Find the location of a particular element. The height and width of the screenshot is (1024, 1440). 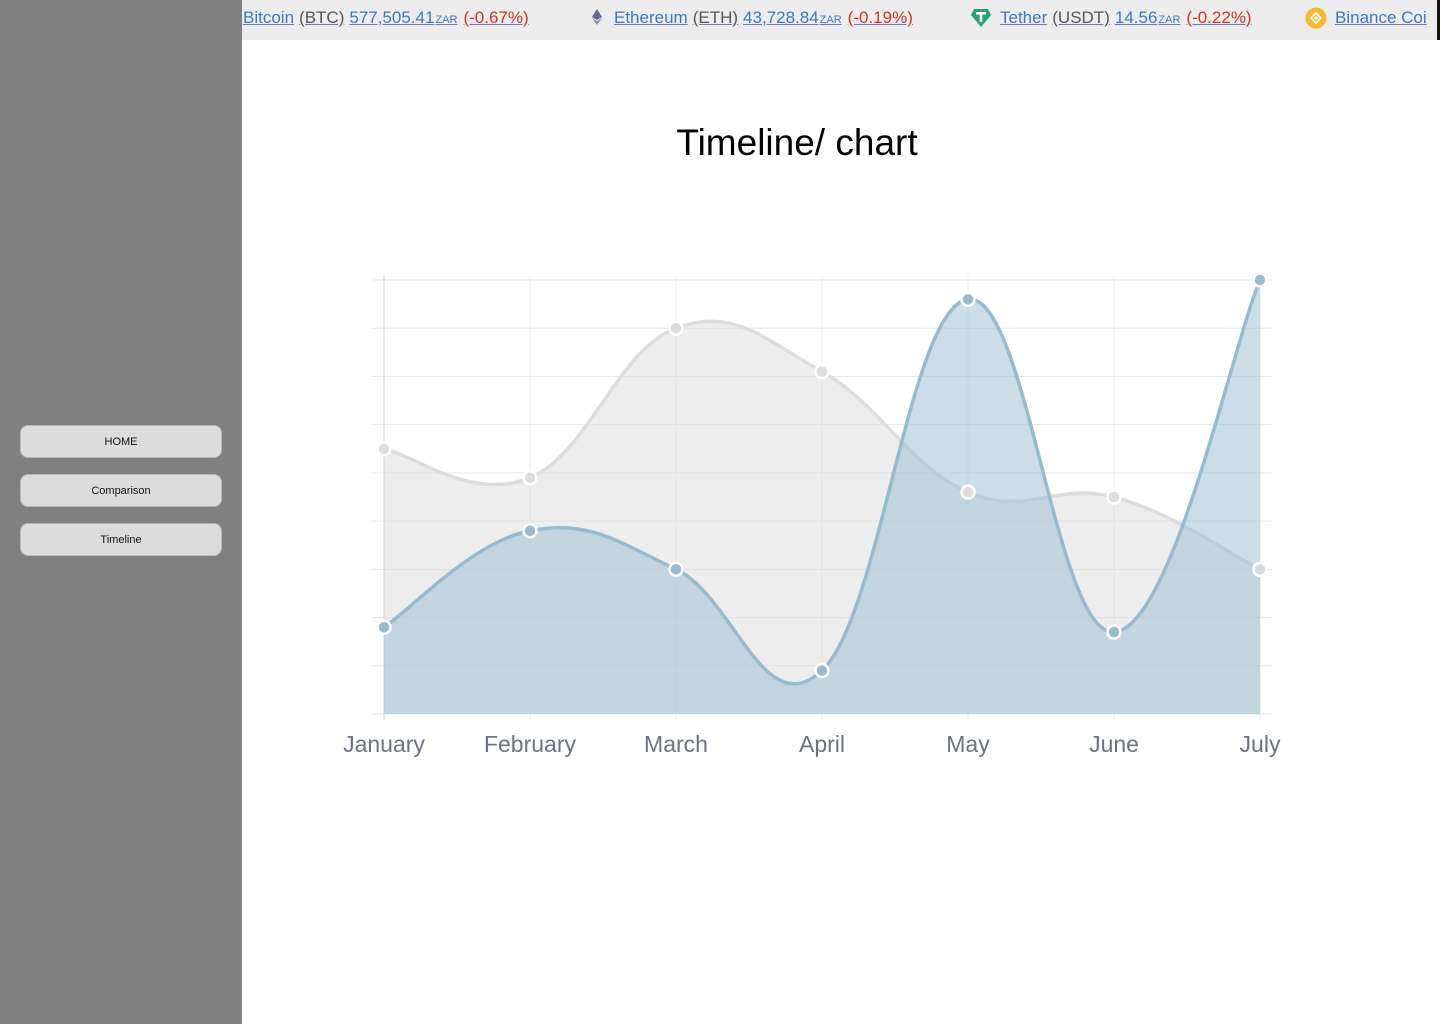

coin-name: Tether is located at coordinates (1024, 17).